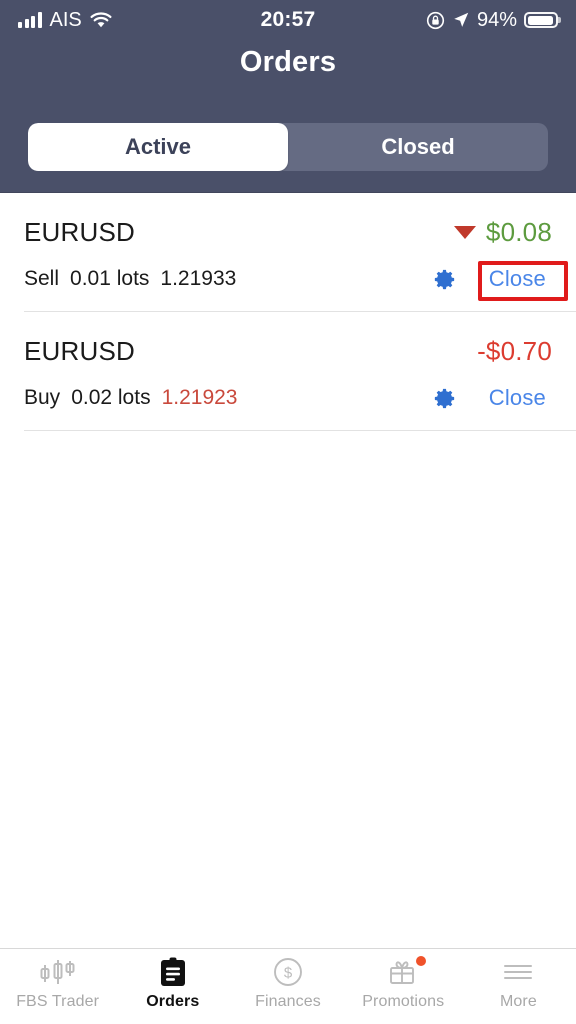 The height and width of the screenshot is (1024, 576). I want to click on cellular-bars-icon, so click(30, 20).